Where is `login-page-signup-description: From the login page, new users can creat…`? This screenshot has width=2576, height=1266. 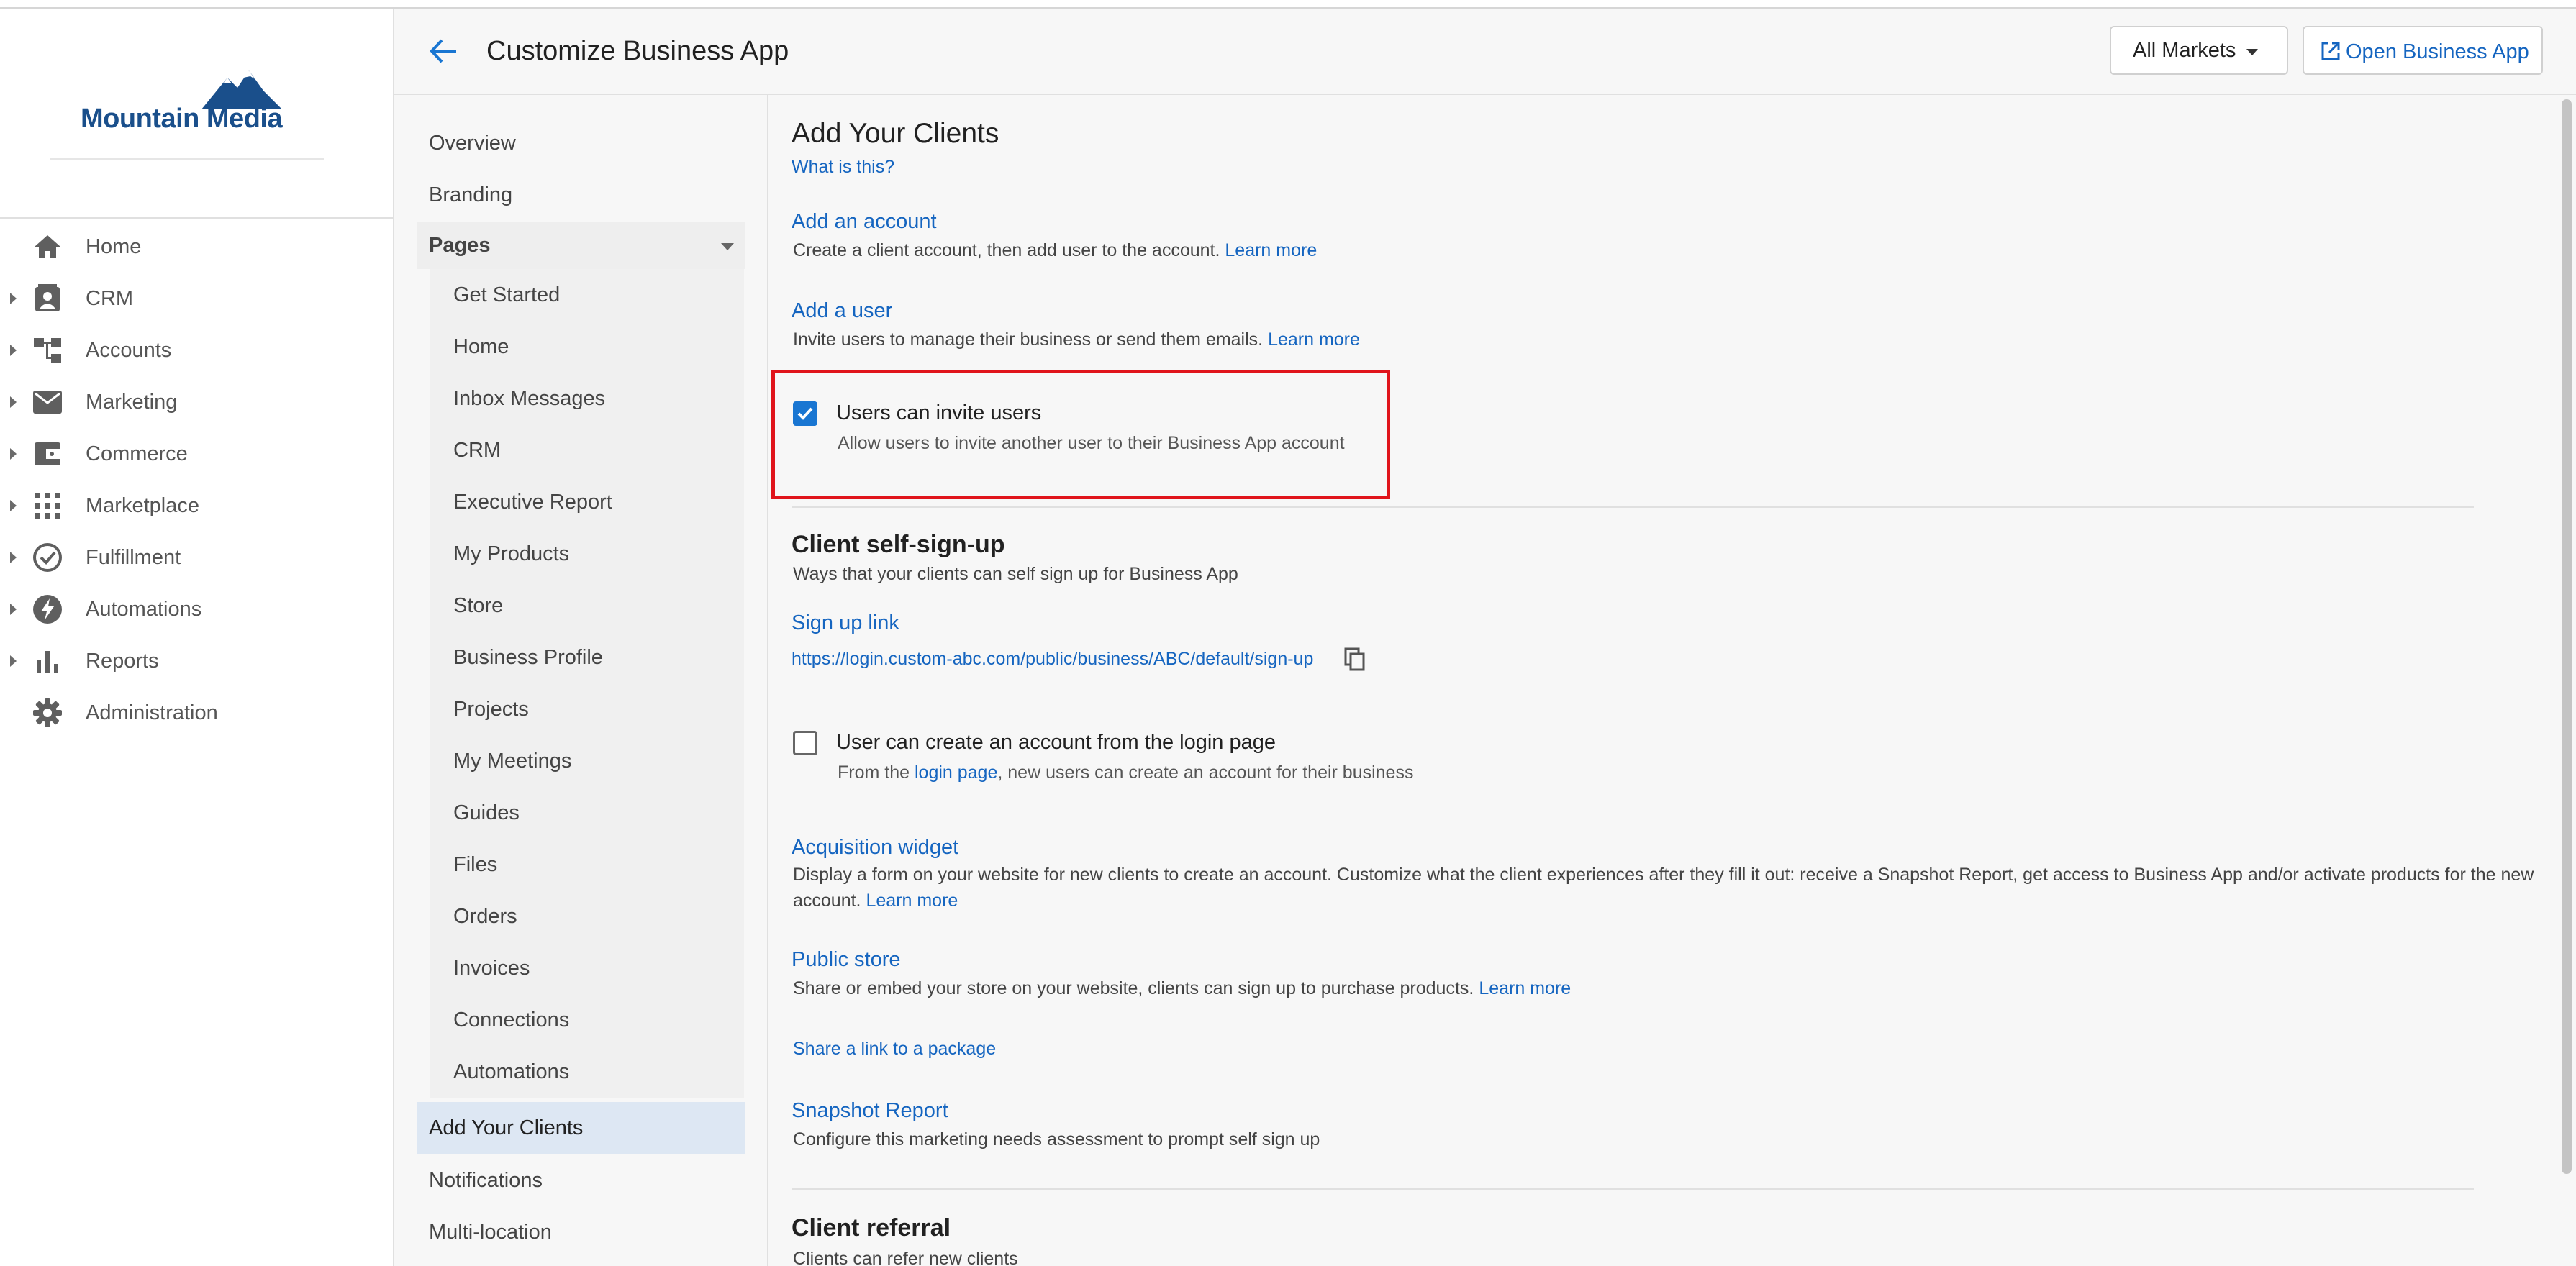 login-page-signup-description: From the login page, new users can creat… is located at coordinates (1125, 773).